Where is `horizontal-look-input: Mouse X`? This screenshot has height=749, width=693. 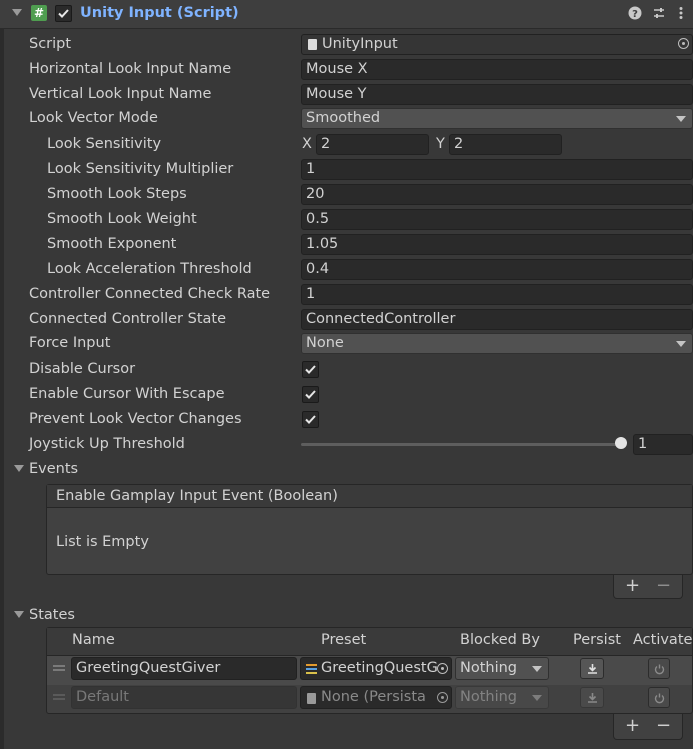
horizontal-look-input: Mouse X is located at coordinates (497, 69).